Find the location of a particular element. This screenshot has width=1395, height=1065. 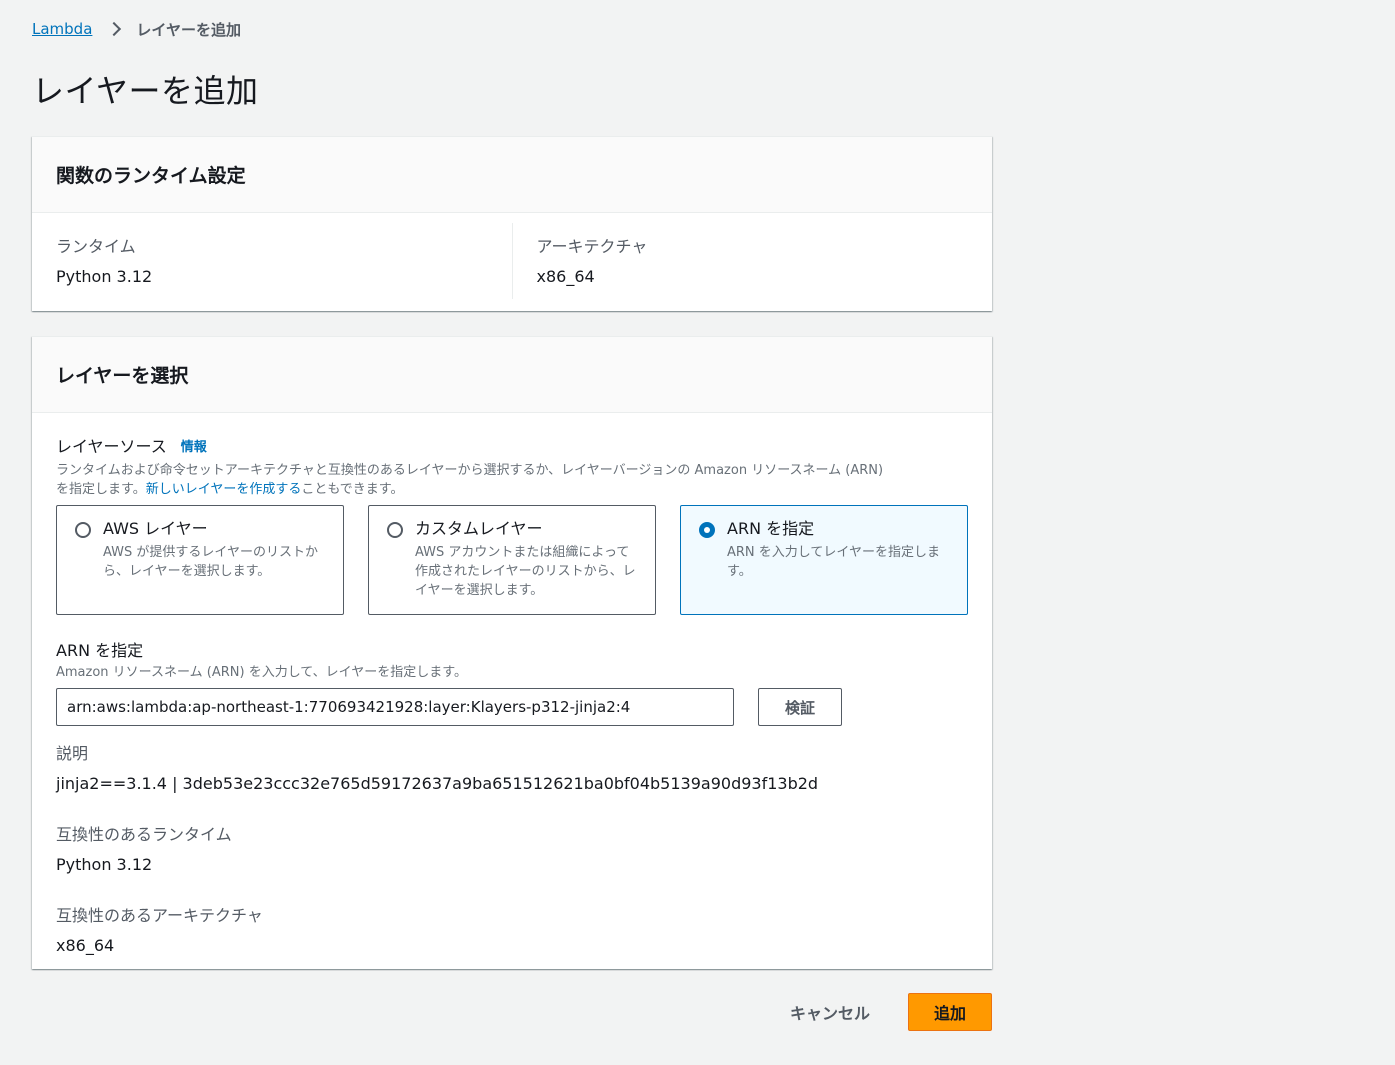

tile-aws-layers: AWS レイヤー AWS が提供するレイヤーのリストから、レイヤーを選択します。 is located at coordinates (200, 560).